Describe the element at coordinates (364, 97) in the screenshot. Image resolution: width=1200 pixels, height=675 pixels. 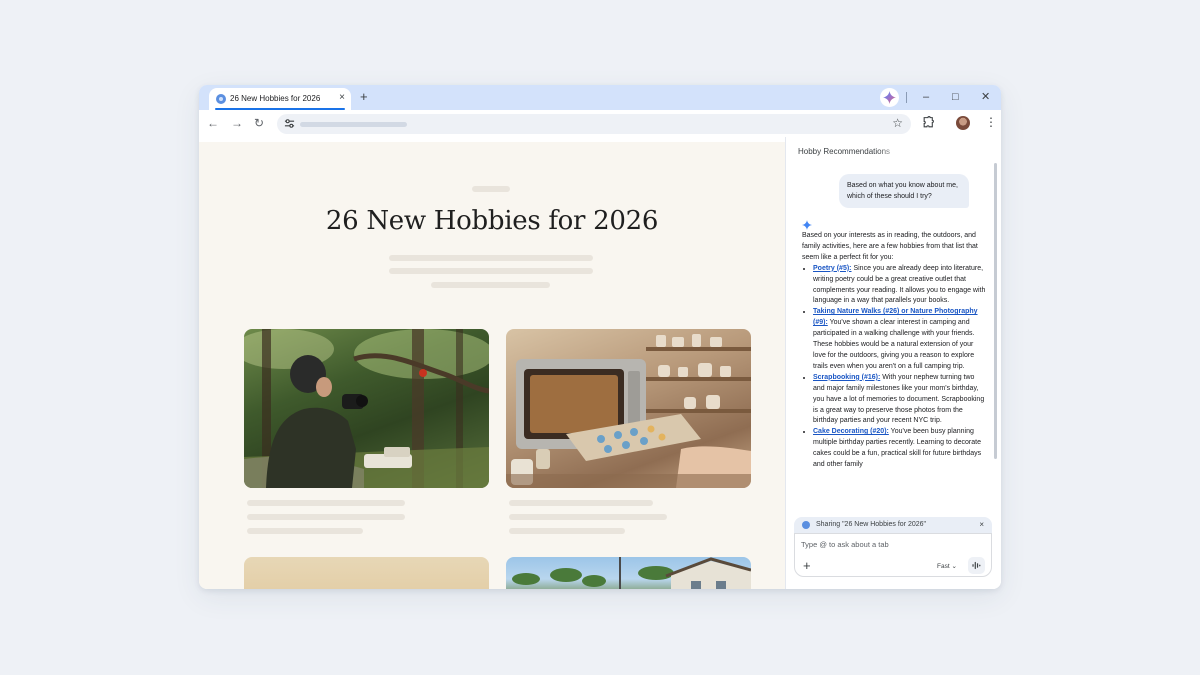
I see `new-tab-button: +` at that location.